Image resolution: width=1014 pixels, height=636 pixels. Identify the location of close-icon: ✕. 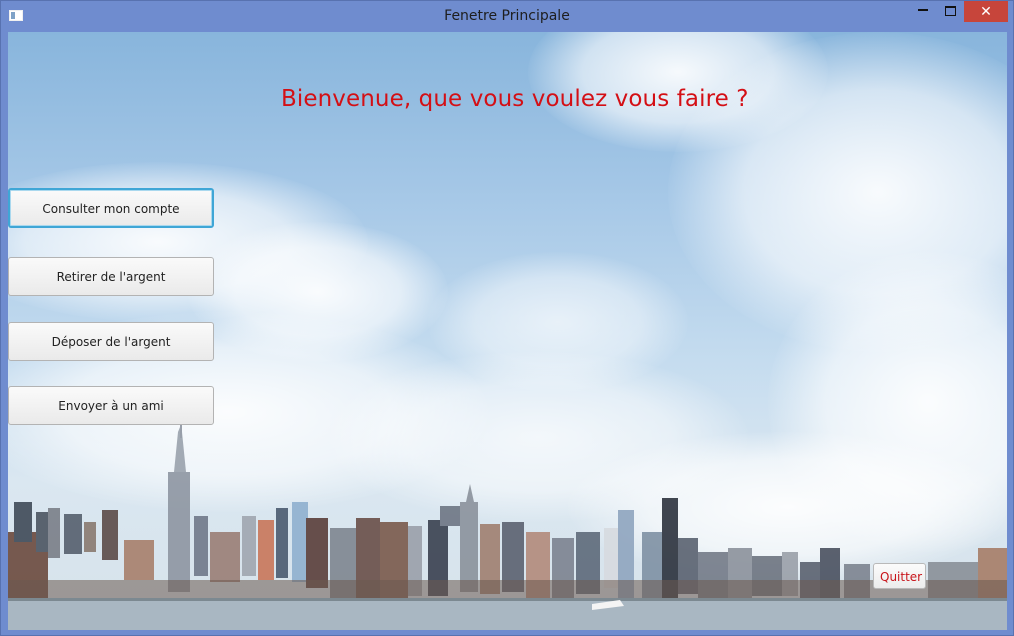
(986, 11).